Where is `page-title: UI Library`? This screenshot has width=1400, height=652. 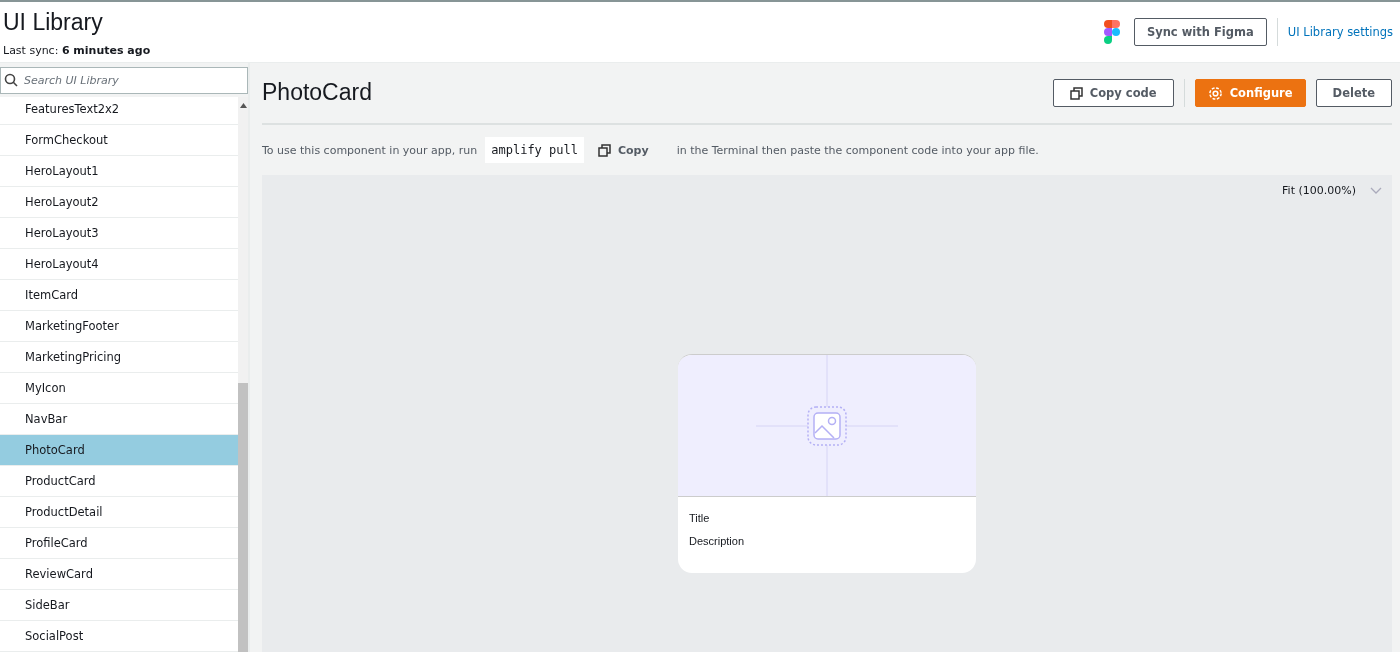
page-title: UI Library is located at coordinates (53, 21).